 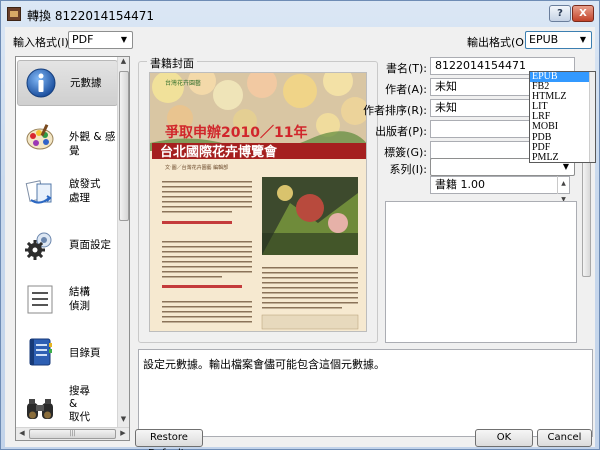 What do you see at coordinates (562, 117) in the screenshot?
I see `output-format-dropdown-list: EPUBFB2HTMLZLITLRFMOBIPDBPDFPMLZRB` at bounding box center [562, 117].